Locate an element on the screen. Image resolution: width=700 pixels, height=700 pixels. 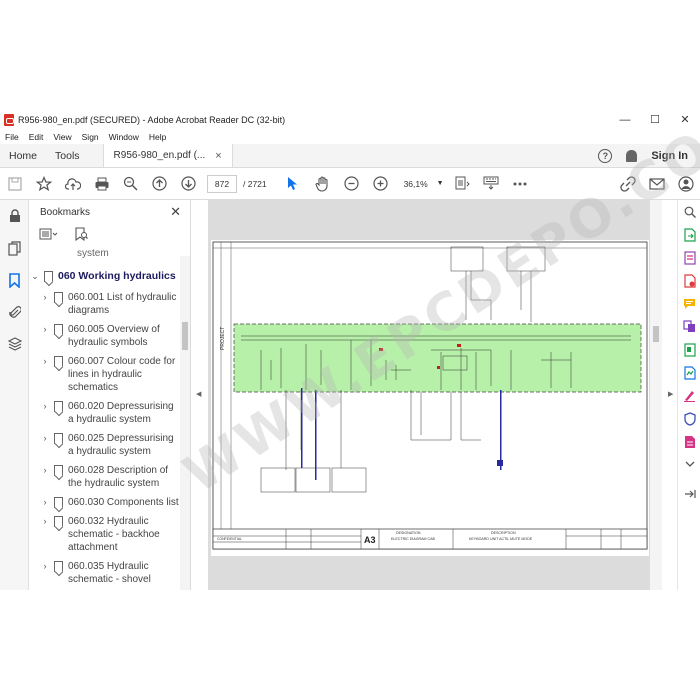
bookmark-item-060-001: › 060.001 List of hydraulic diagrams is located at coordinates (110, 303).